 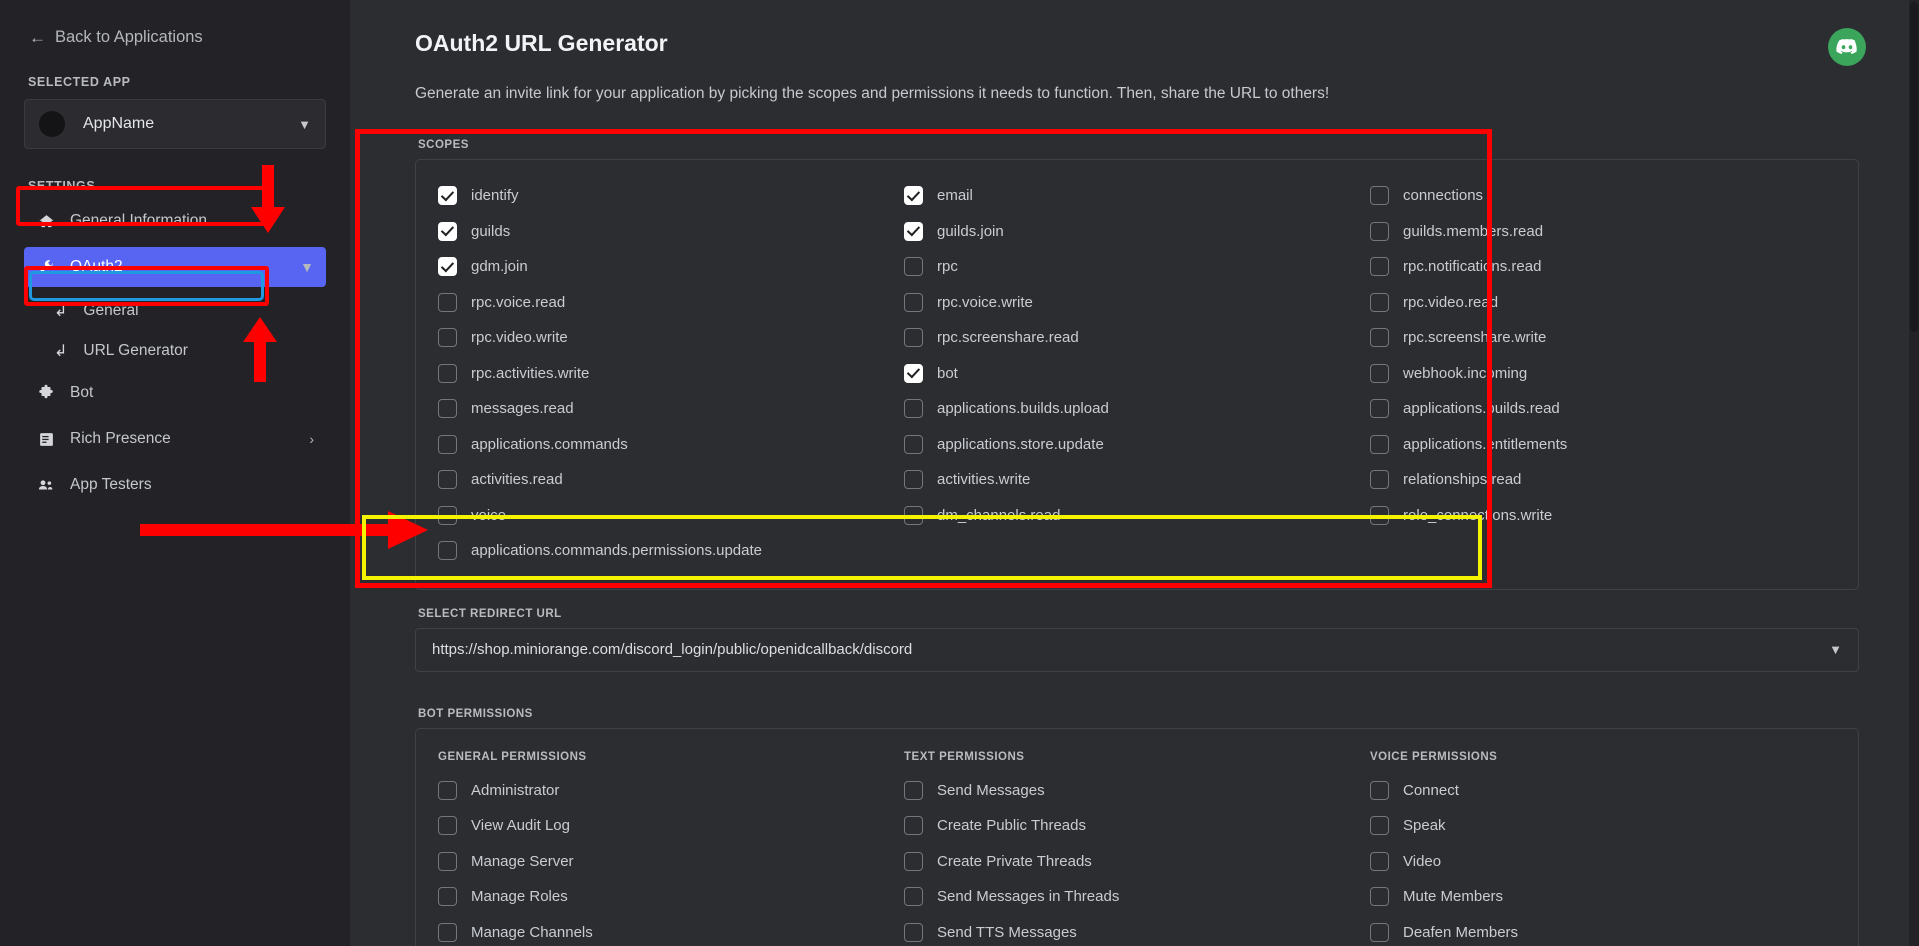 What do you see at coordinates (1137, 480) in the screenshot?
I see `scope-checkbox-row: activities.write` at bounding box center [1137, 480].